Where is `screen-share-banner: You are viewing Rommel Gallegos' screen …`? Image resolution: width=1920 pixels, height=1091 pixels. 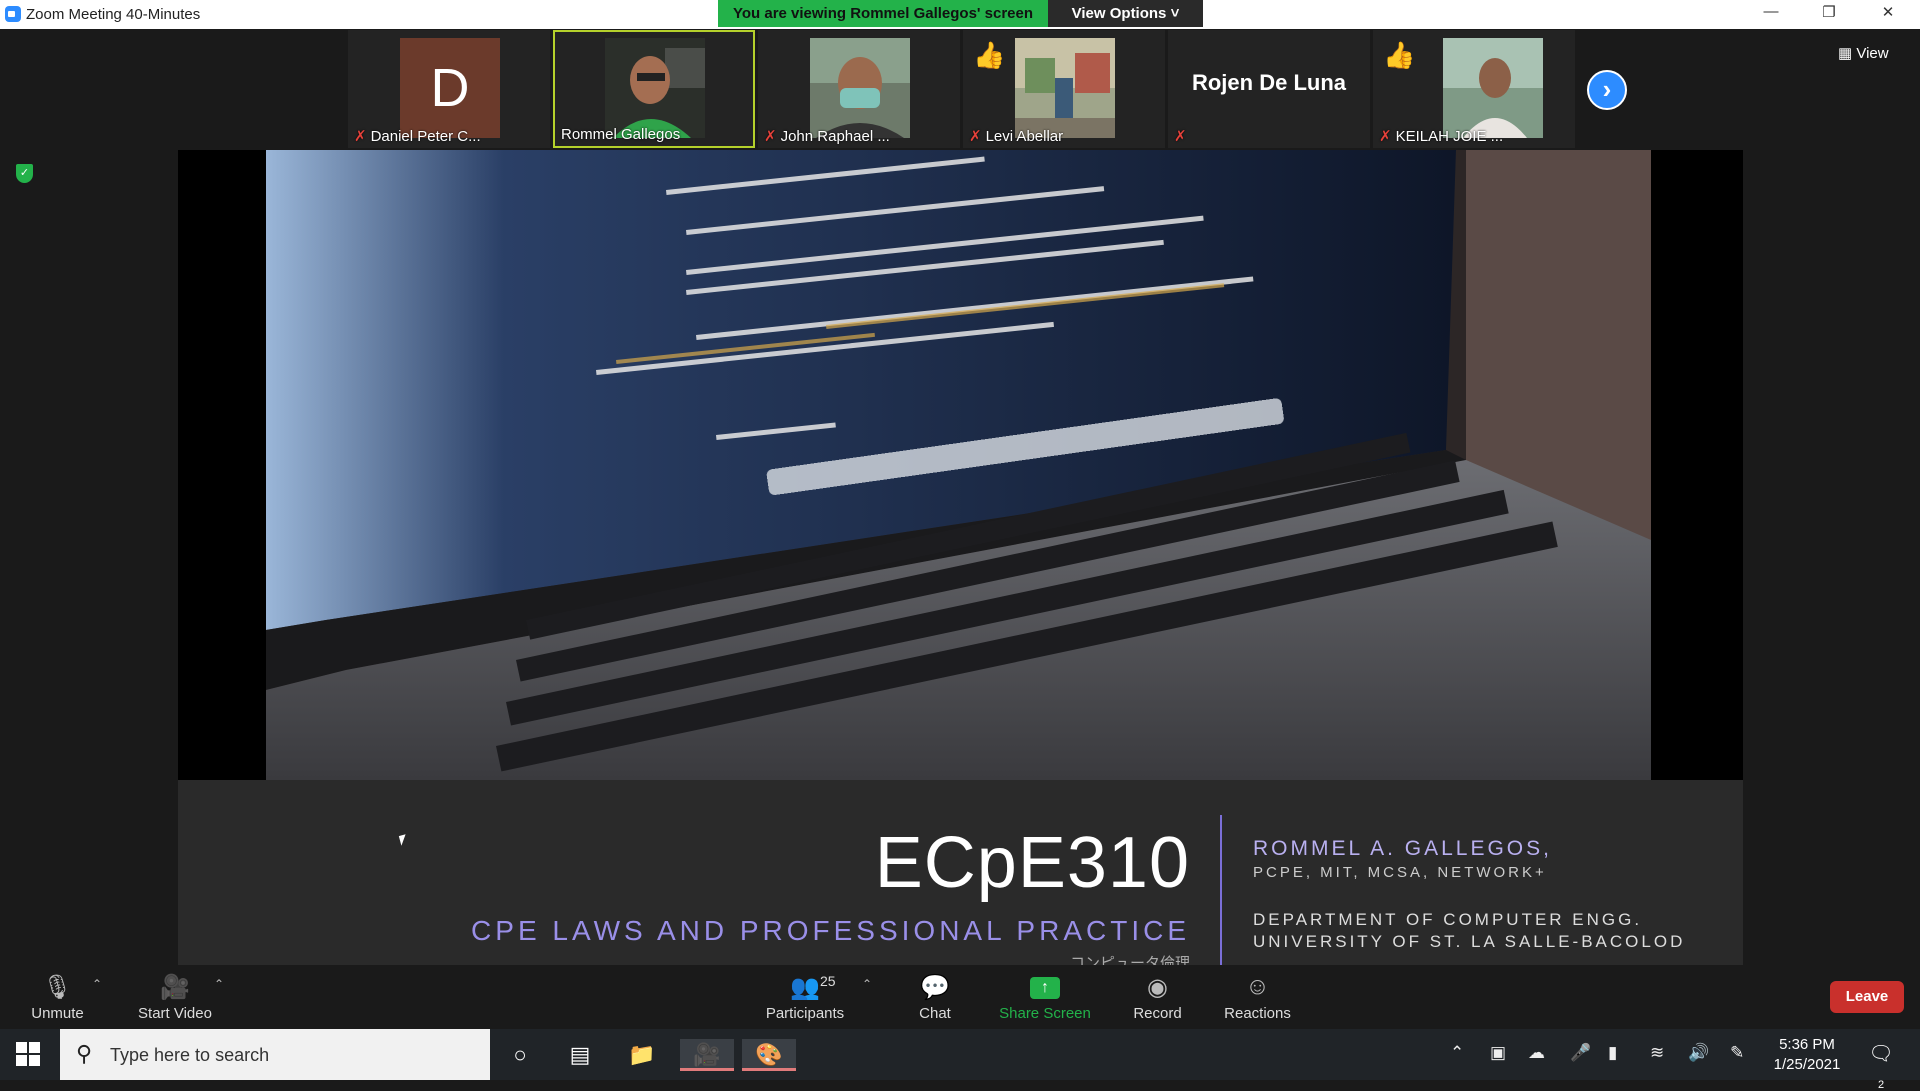
screen-share-banner: You are viewing Rommel Gallegos' screen … is located at coordinates (960, 13).